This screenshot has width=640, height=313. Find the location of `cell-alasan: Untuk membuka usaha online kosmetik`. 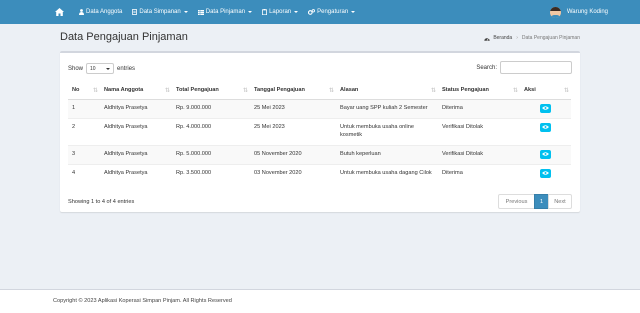

cell-alasan: Untuk membuka usaha online kosmetik is located at coordinates (387, 131).